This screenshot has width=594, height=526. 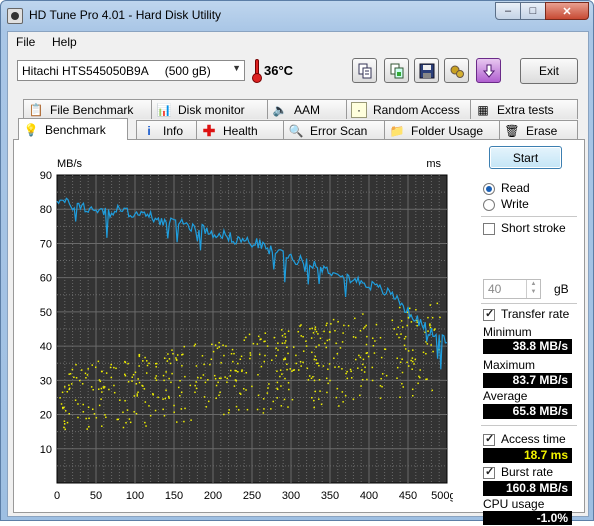 What do you see at coordinates (209, 109) in the screenshot?
I see `tab-disk-monitor: 📊 Disk monitor` at bounding box center [209, 109].